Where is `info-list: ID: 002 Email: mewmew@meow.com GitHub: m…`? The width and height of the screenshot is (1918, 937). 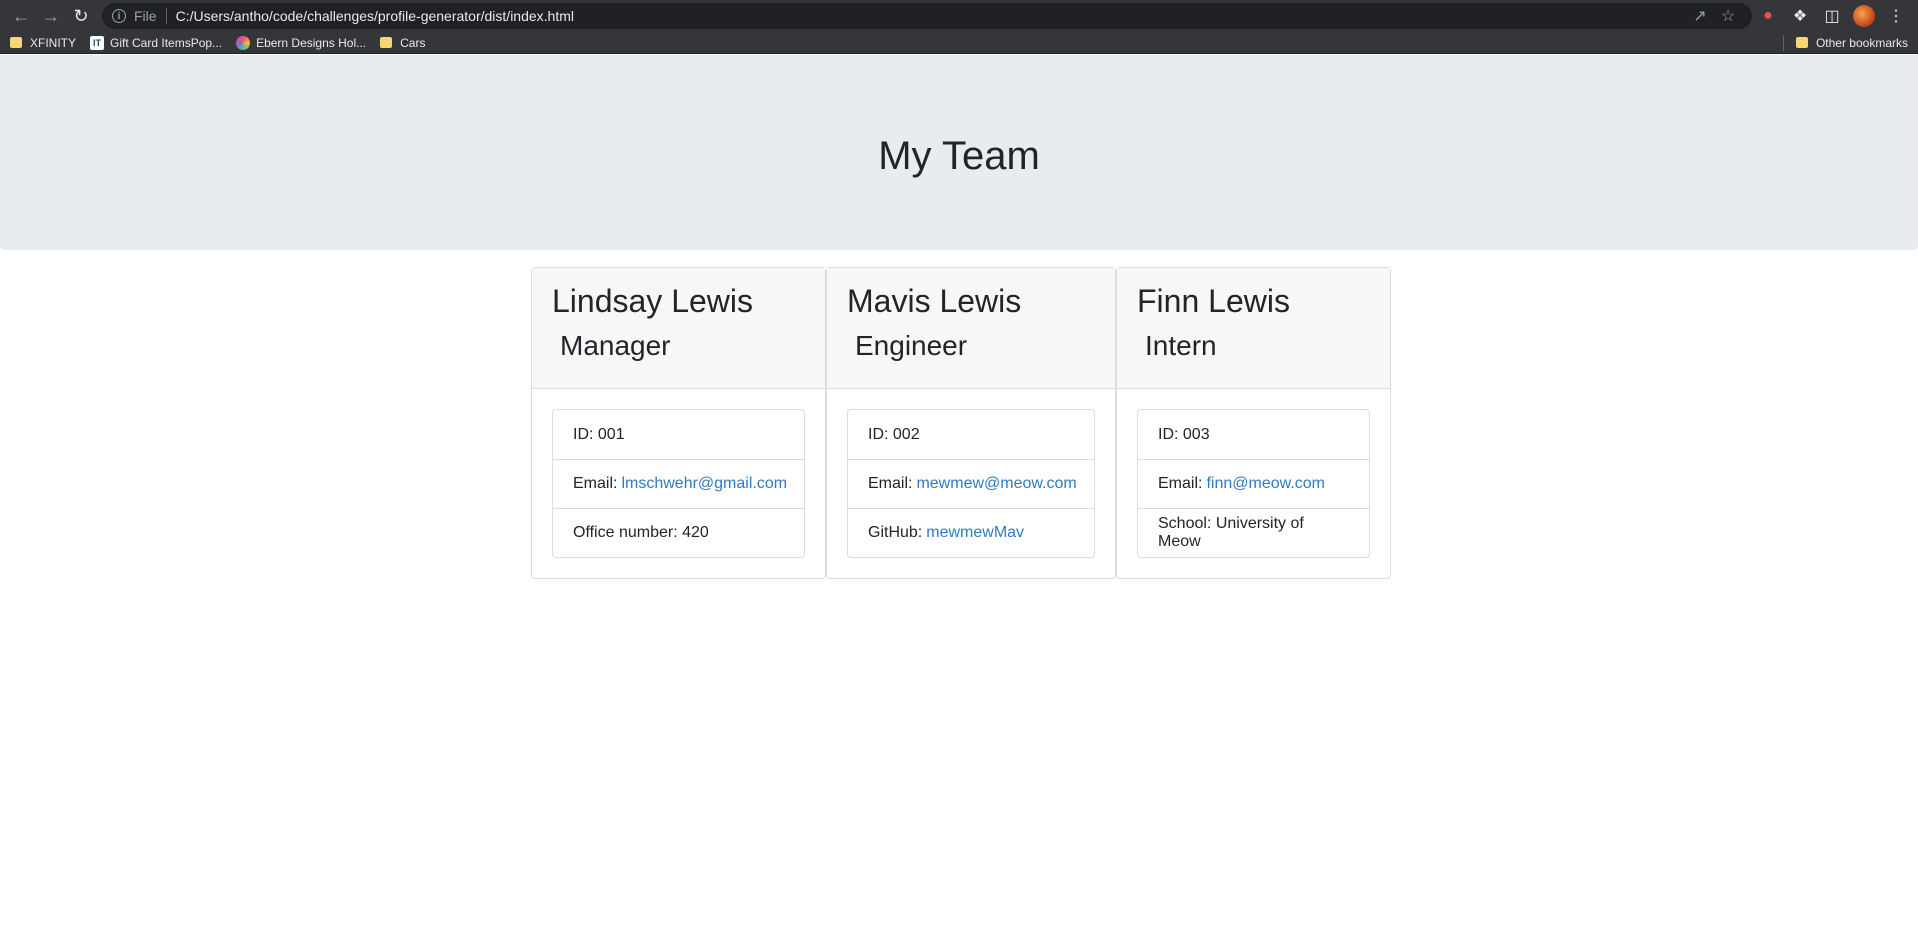 info-list: ID: 002 Email: mewmew@meow.com GitHub: m… is located at coordinates (971, 483).